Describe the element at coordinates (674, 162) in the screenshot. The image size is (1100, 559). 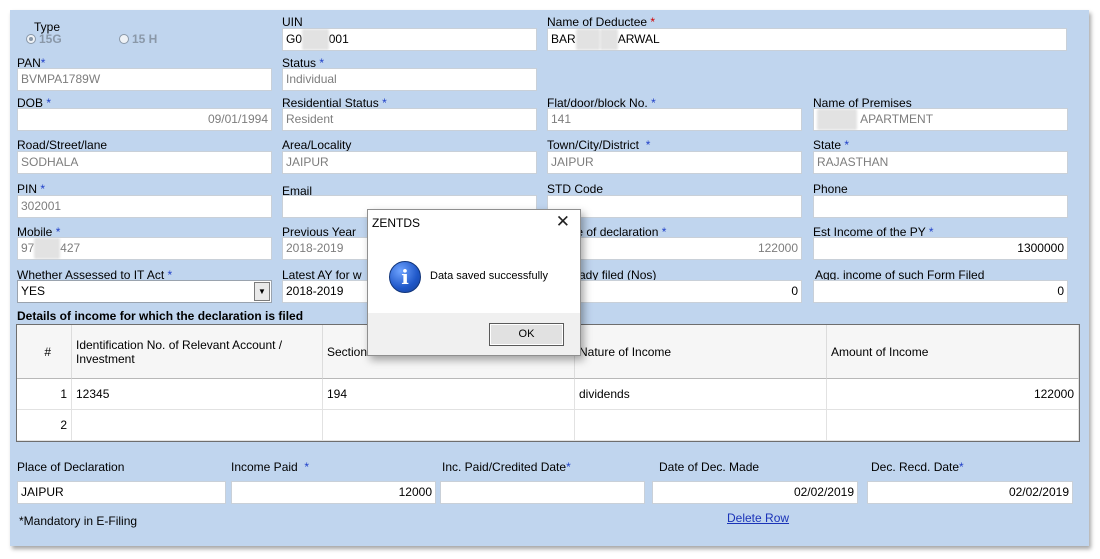
I see `town-field: JAIPUR` at that location.